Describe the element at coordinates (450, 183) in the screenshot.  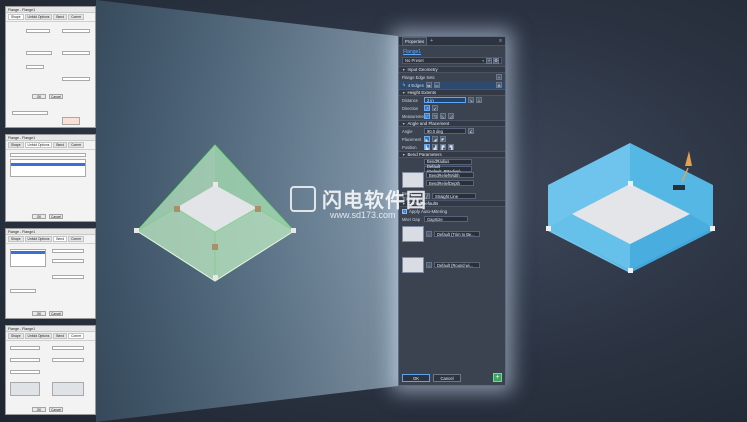
I see `bend-relief-depth-input: BendReliefDepth` at that location.